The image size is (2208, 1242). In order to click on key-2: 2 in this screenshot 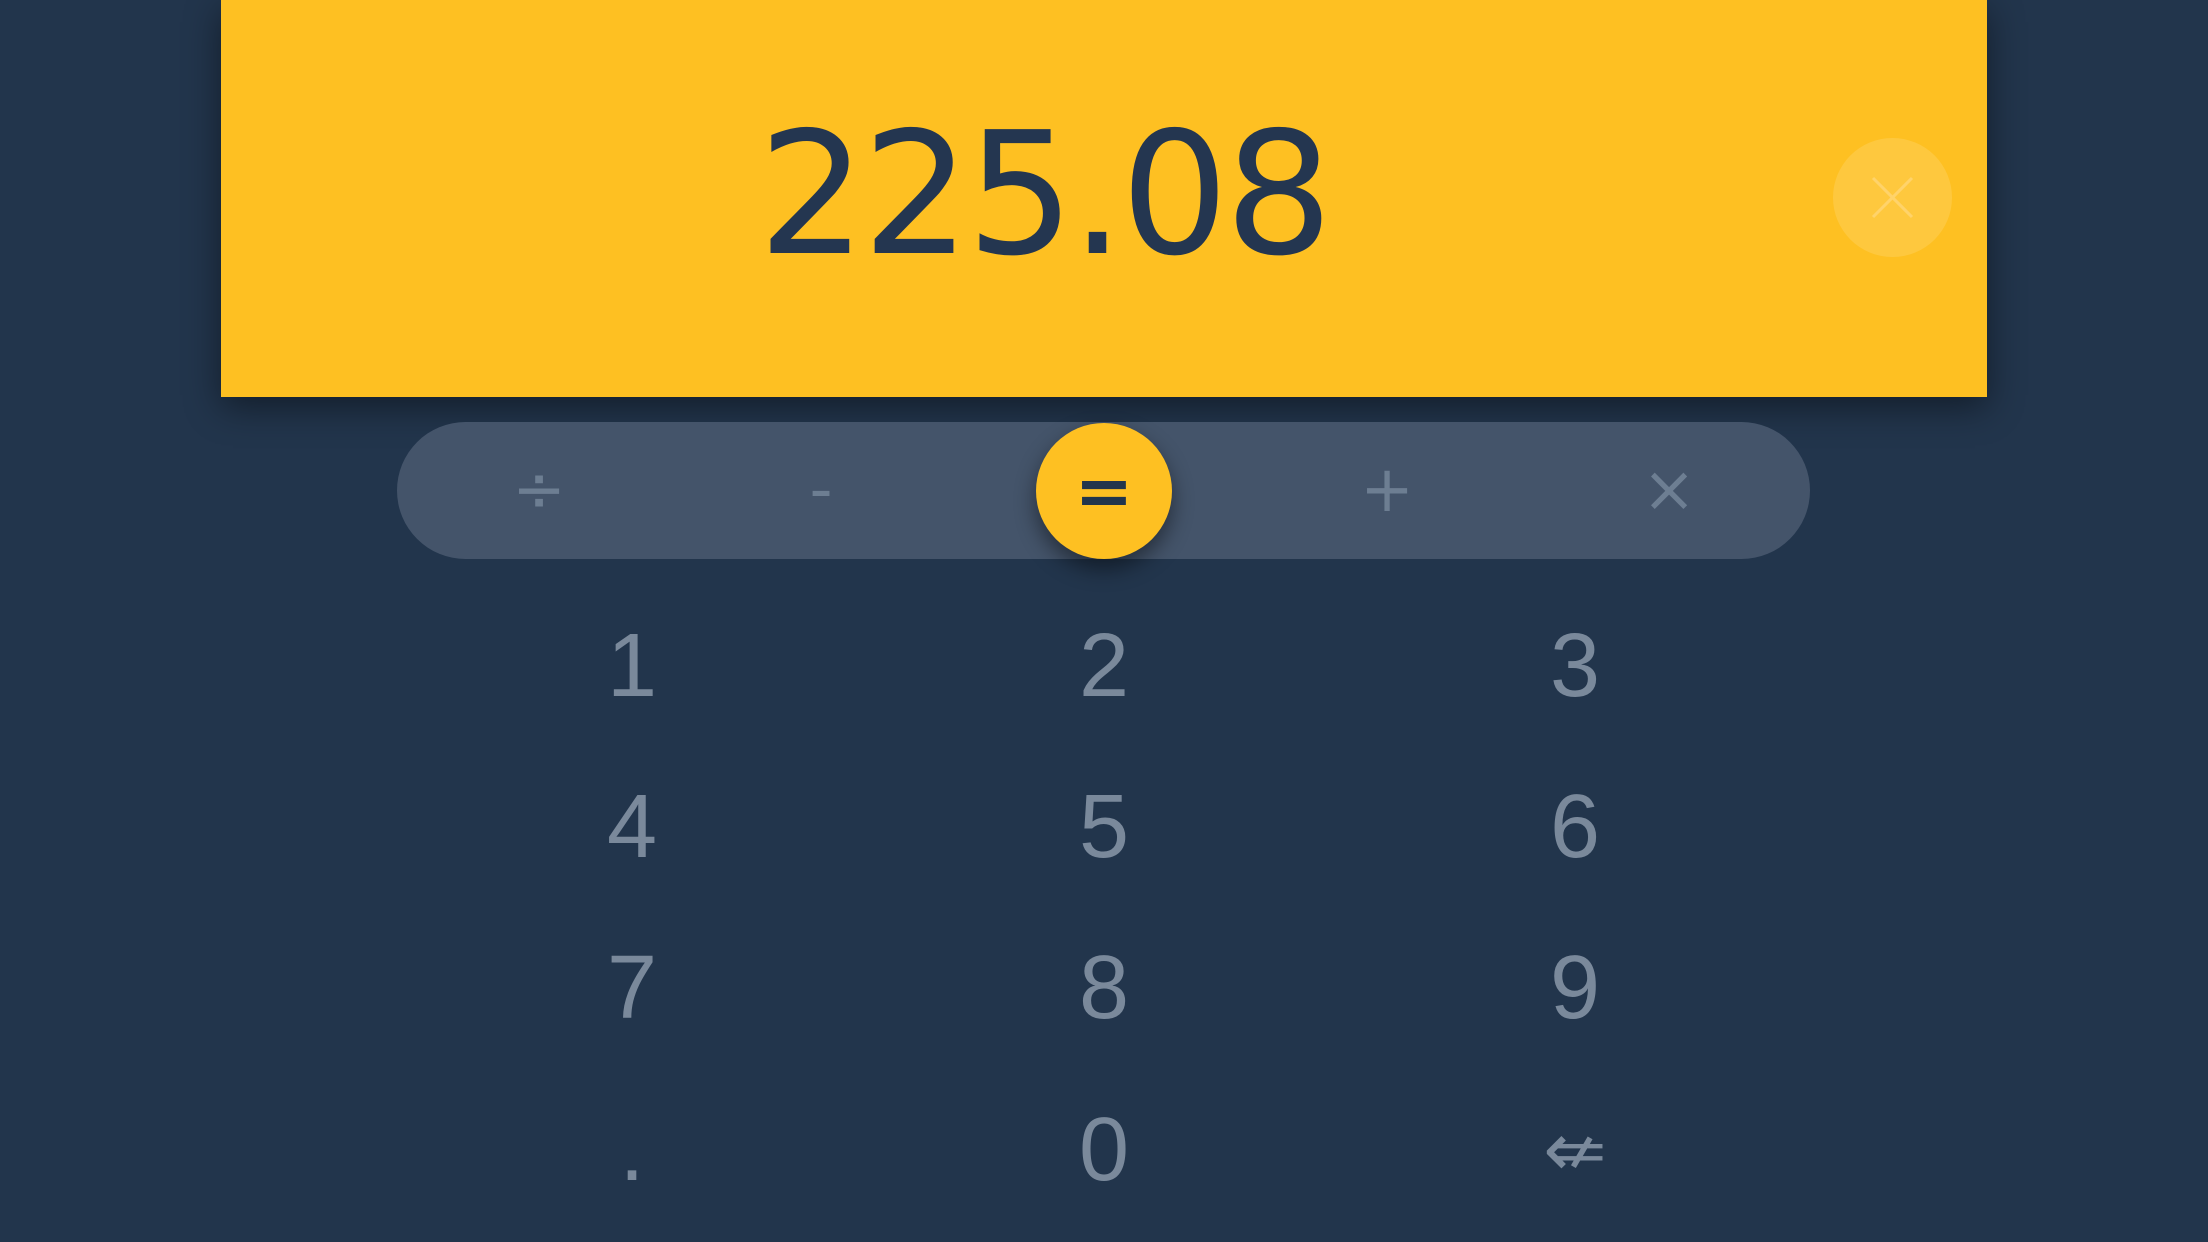, I will do `click(1104, 666)`.